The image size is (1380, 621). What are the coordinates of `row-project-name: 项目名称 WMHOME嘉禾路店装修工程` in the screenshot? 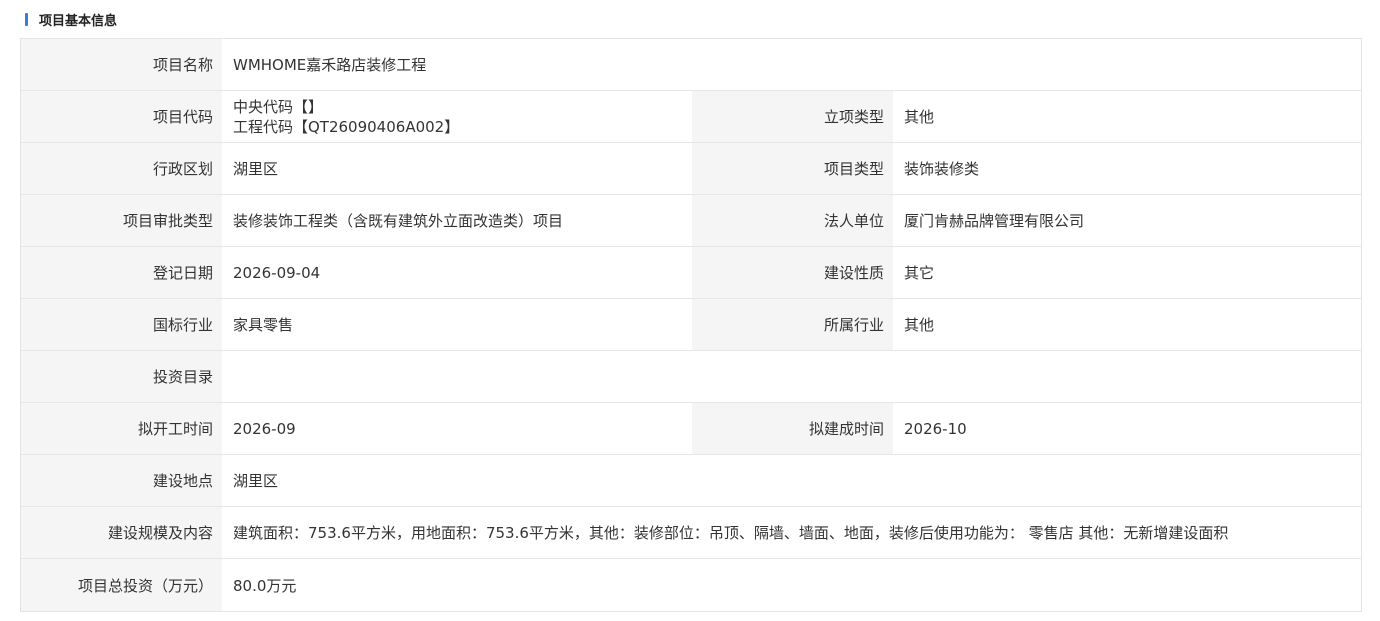 It's located at (691, 65).